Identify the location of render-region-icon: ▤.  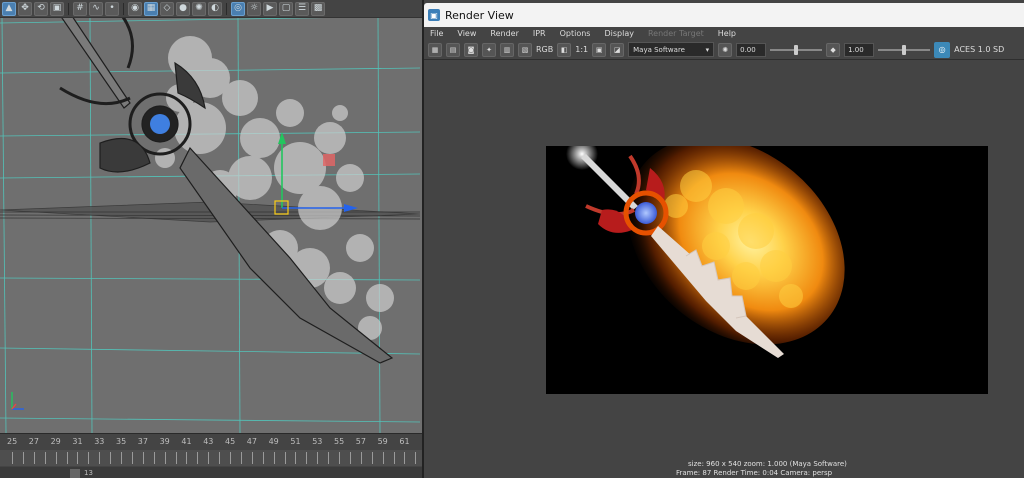
(453, 49).